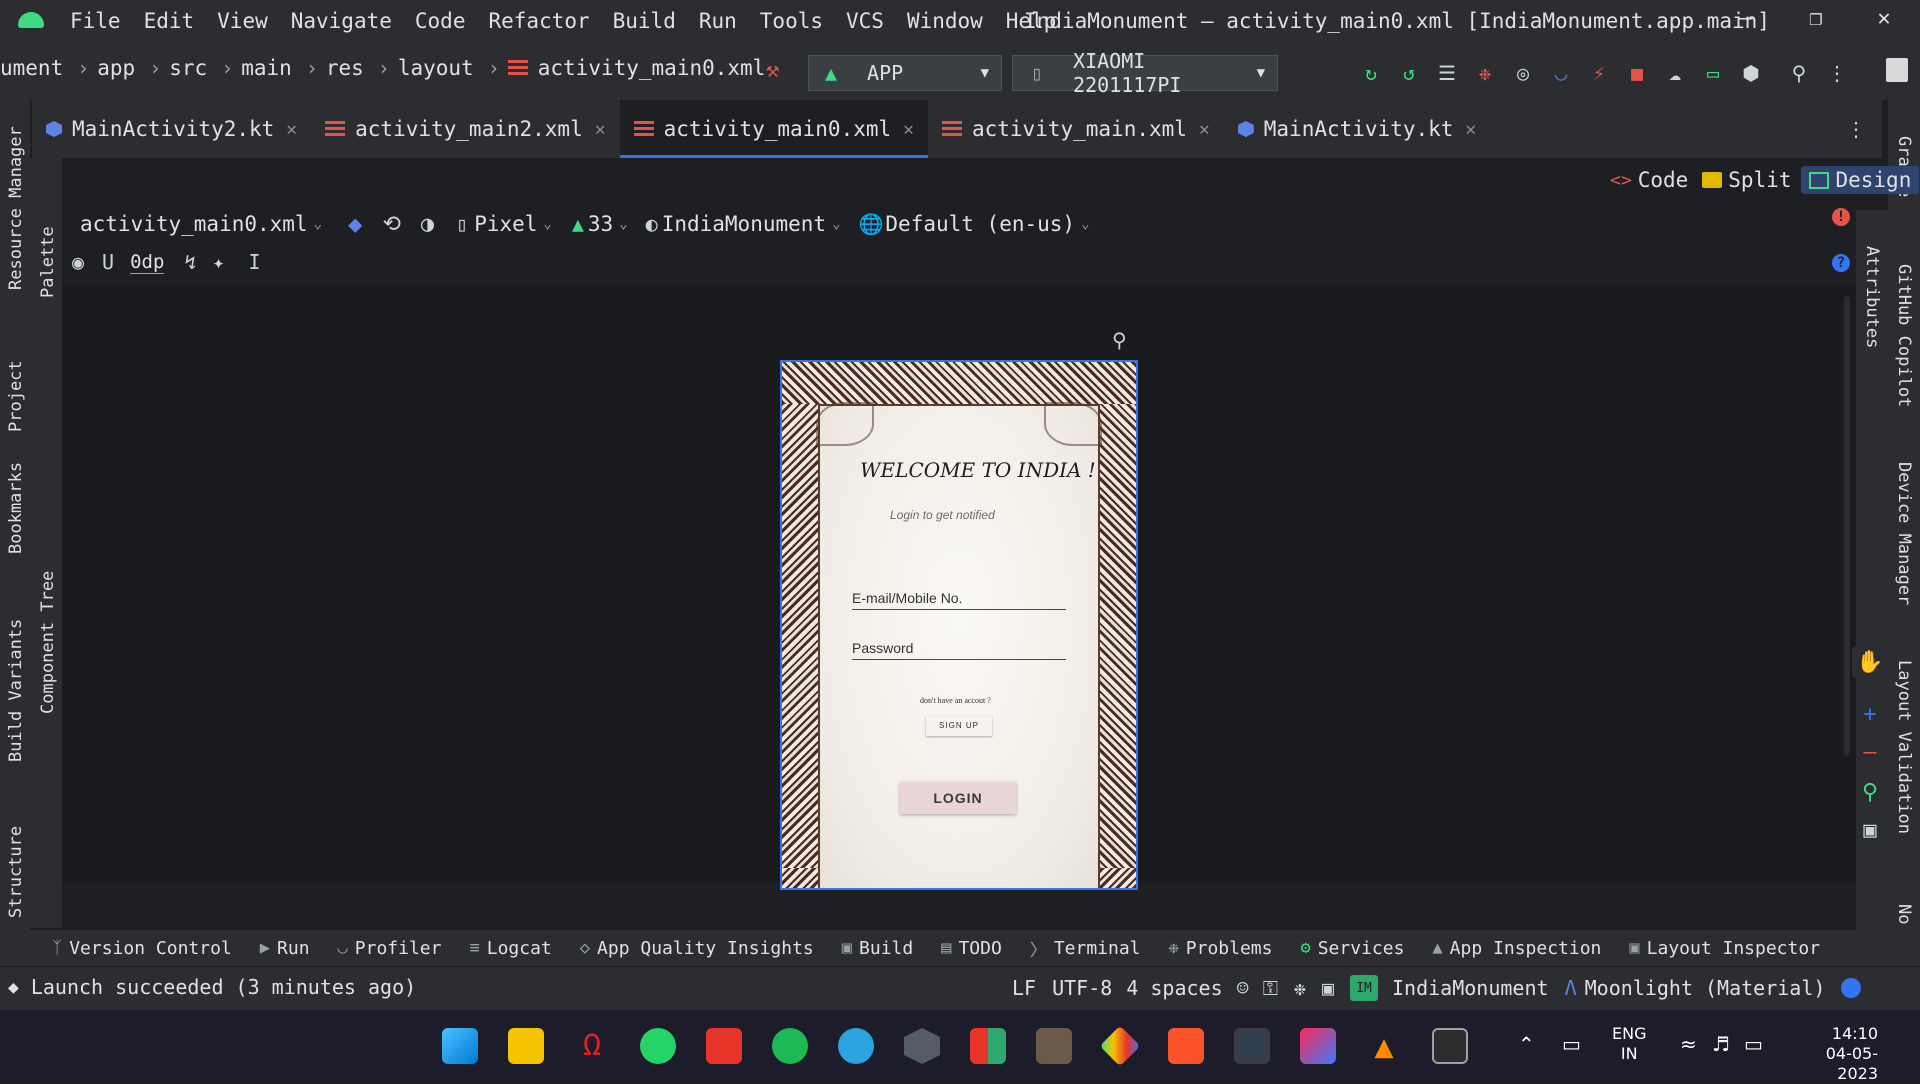 Image resolution: width=1920 pixels, height=1084 pixels. I want to click on tool-run: ▶ Run, so click(285, 948).